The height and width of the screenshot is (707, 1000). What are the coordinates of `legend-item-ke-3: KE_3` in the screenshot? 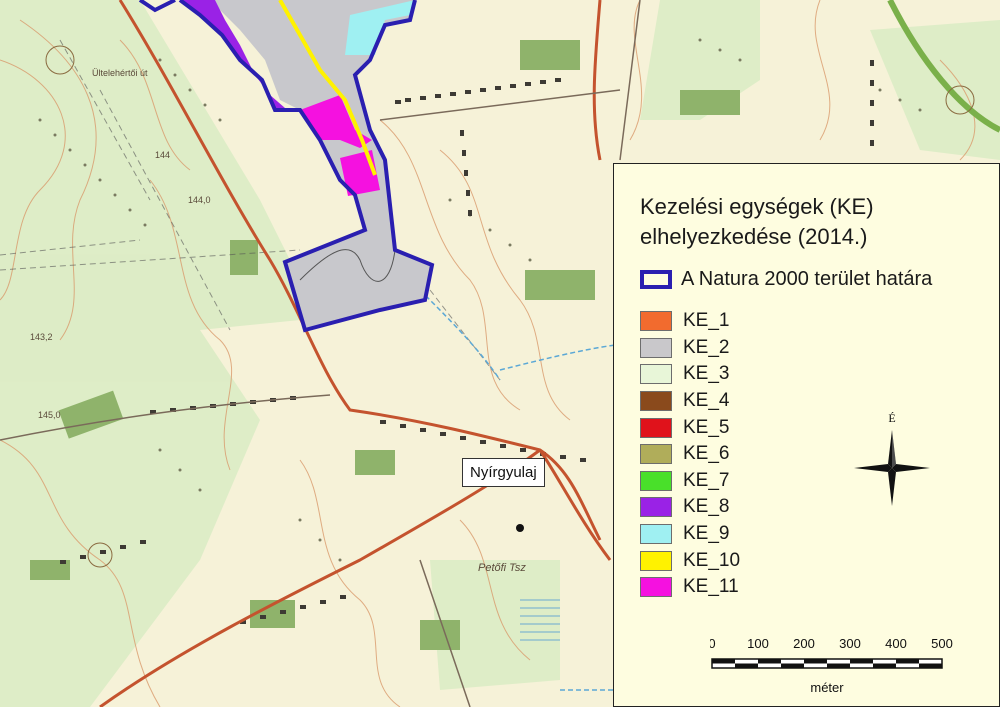 It's located at (690, 374).